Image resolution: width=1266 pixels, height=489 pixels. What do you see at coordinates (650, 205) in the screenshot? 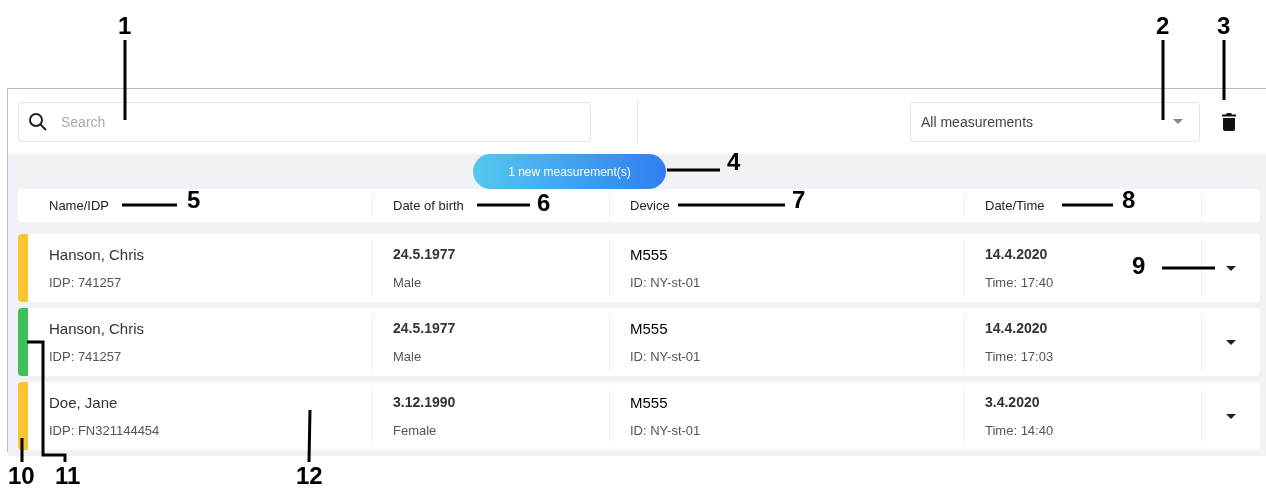
I see `column-header: Device` at bounding box center [650, 205].